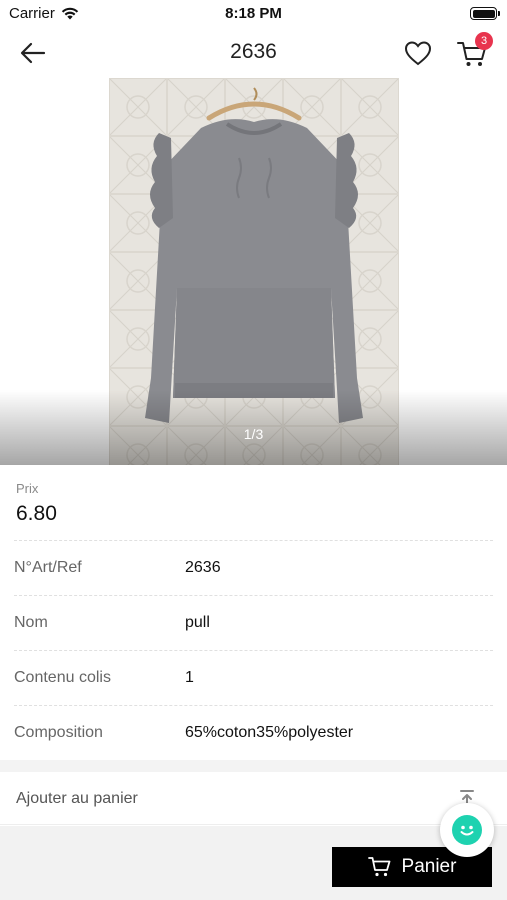 The width and height of the screenshot is (507, 900). I want to click on battery-icon, so click(485, 13).